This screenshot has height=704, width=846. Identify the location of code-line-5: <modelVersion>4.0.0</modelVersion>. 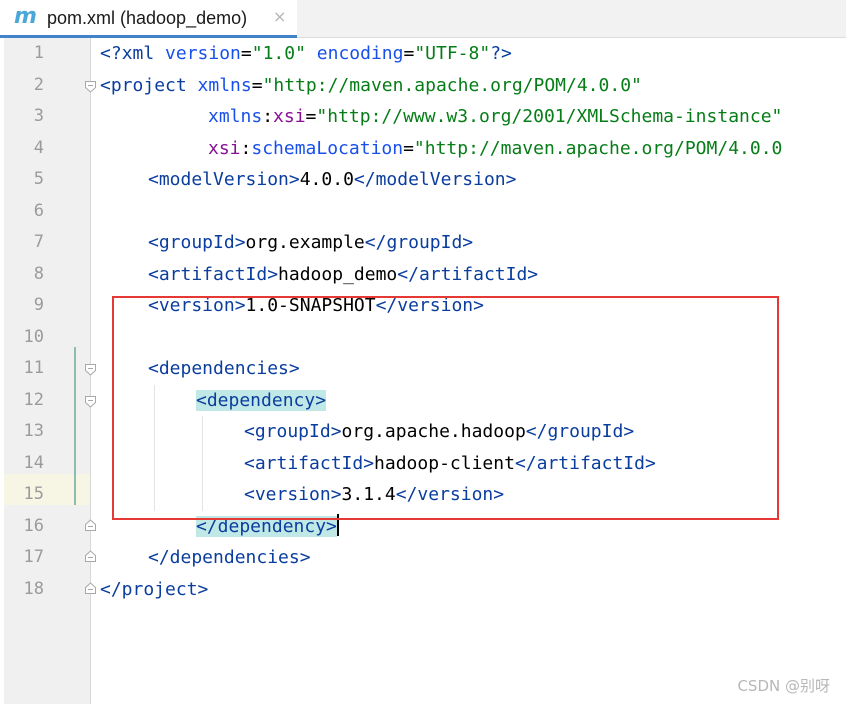
(332, 179).